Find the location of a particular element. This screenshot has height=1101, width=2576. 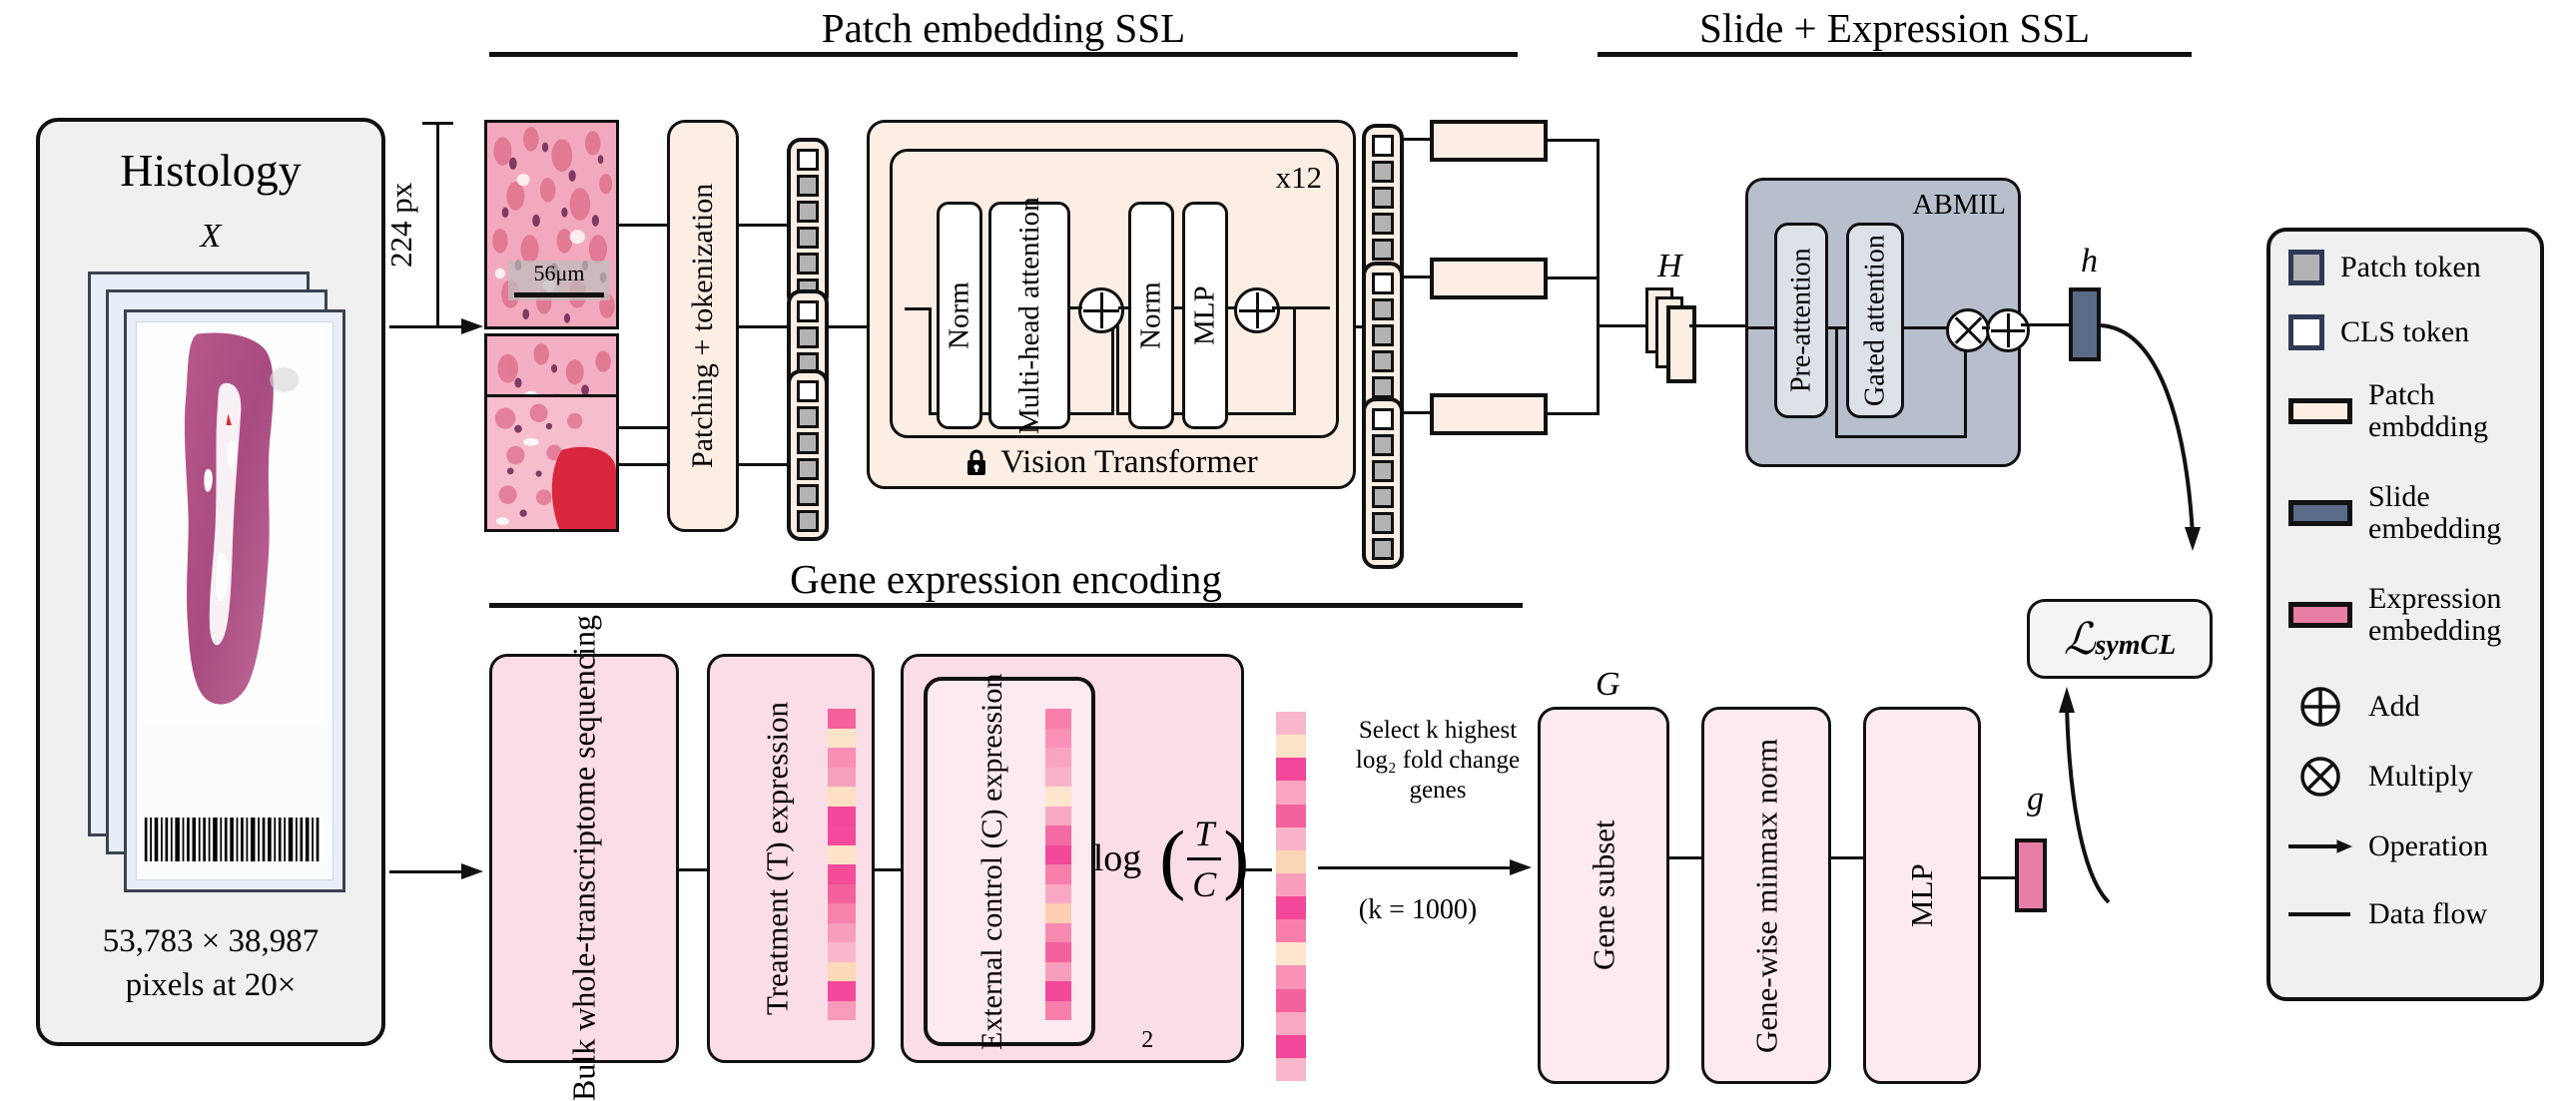

legend-label: Patch embdding is located at coordinates (2428, 411).